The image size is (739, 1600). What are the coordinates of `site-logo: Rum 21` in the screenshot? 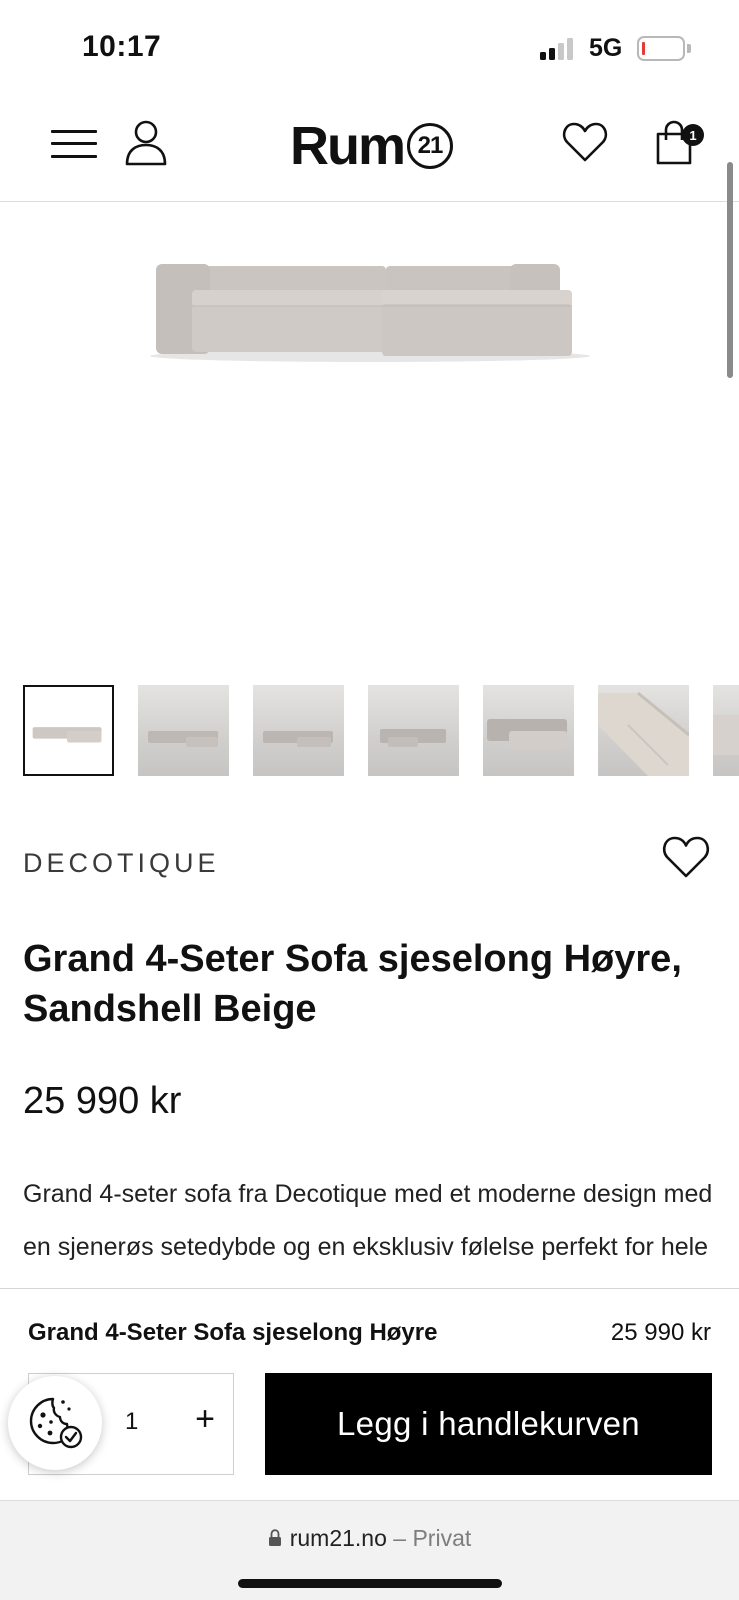 It's located at (371, 146).